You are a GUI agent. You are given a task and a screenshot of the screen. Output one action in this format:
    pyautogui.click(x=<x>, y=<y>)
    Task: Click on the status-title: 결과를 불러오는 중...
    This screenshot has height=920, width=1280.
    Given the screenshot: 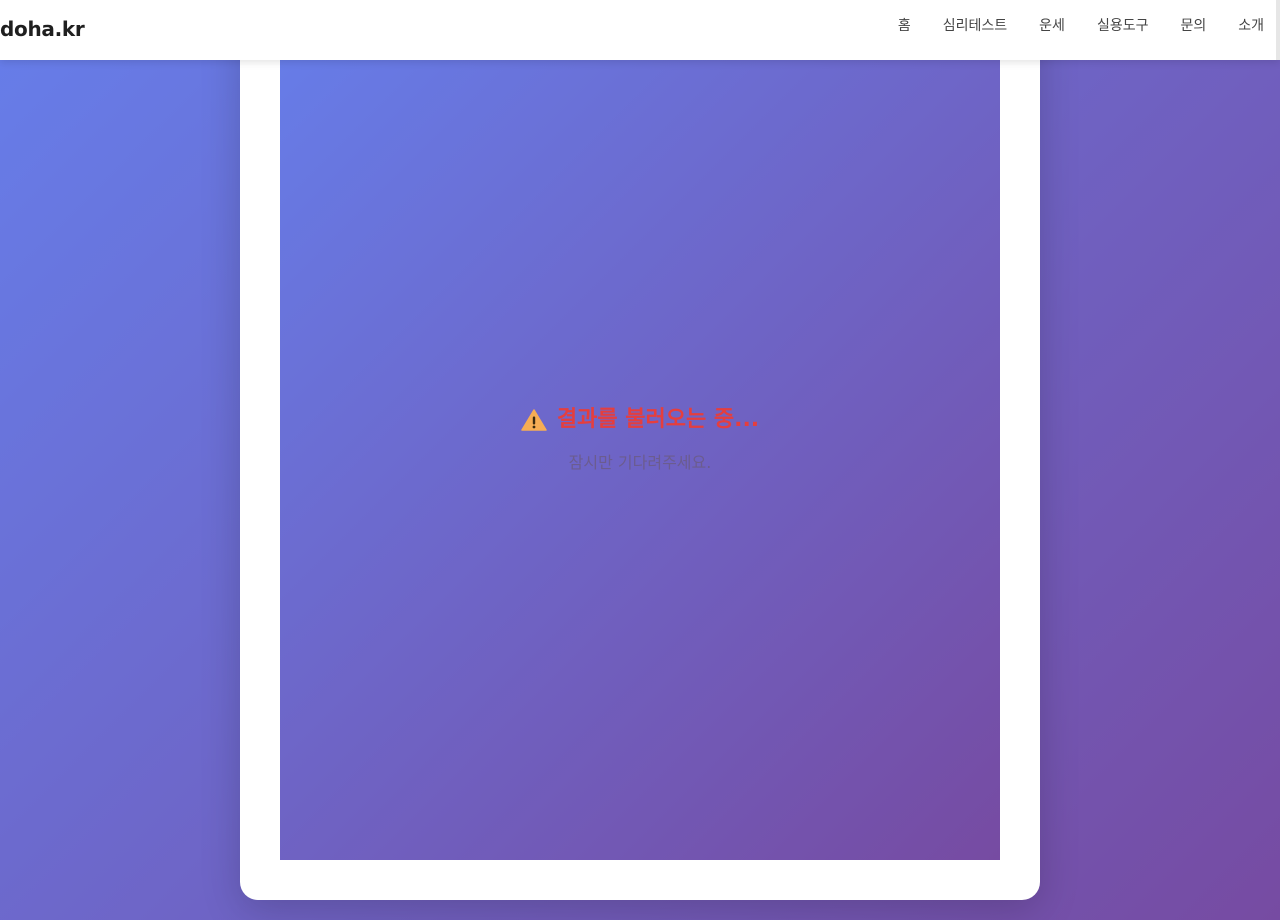 What is the action you would take?
    pyautogui.click(x=658, y=419)
    